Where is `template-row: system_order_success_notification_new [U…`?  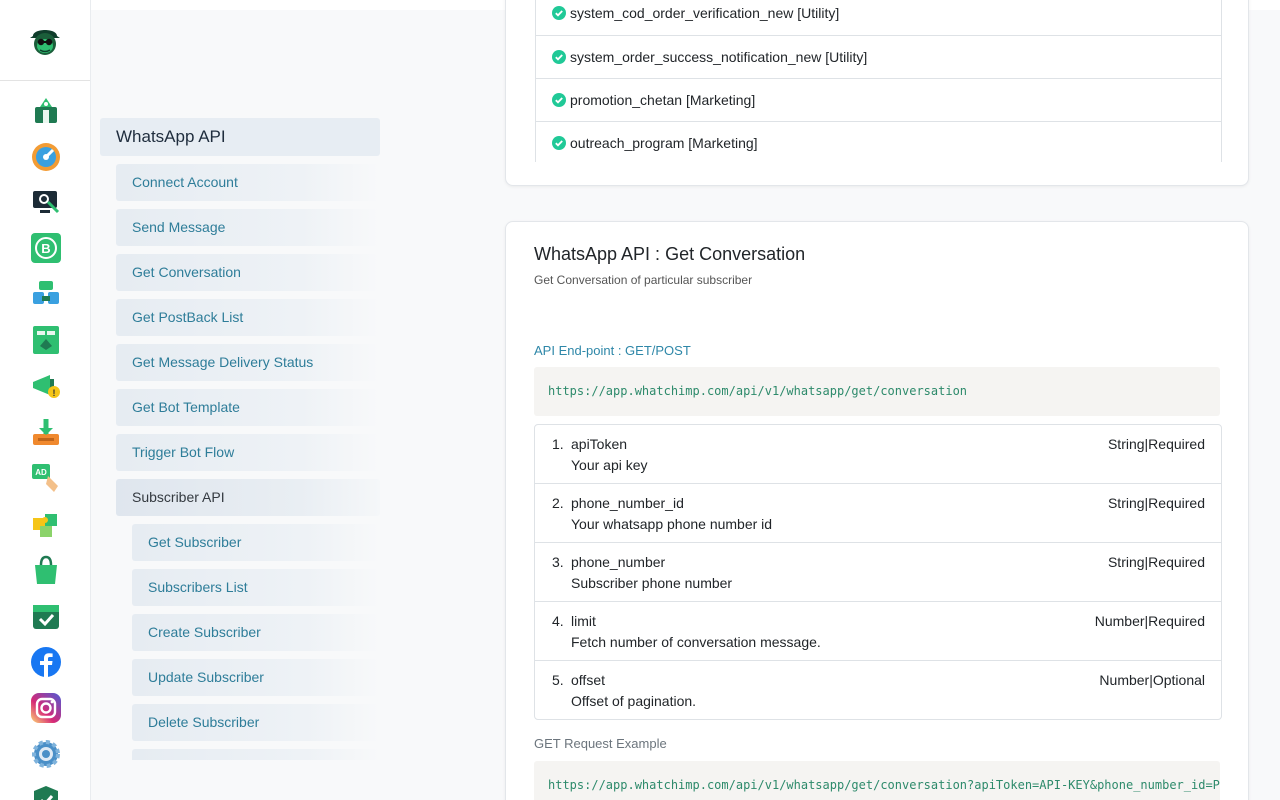
template-row: system_order_success_notification_new [U… is located at coordinates (878, 57).